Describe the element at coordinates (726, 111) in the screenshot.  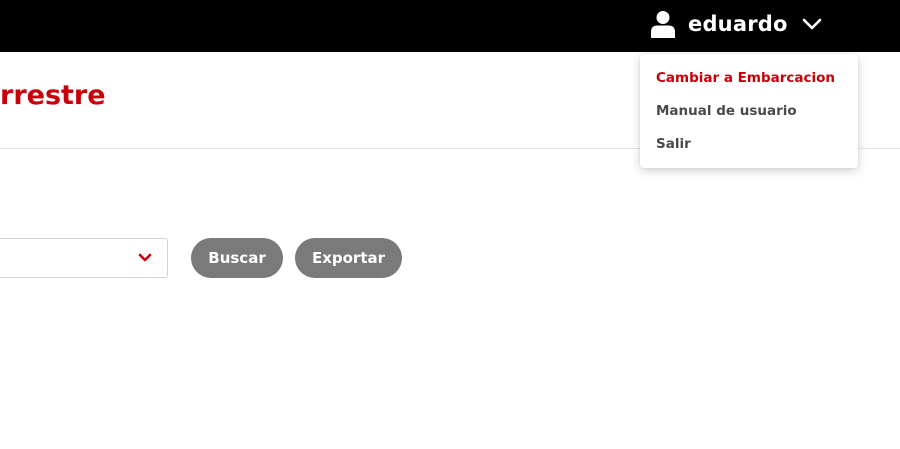
I see `menu-item-manual-usuario: Manual de usuario` at that location.